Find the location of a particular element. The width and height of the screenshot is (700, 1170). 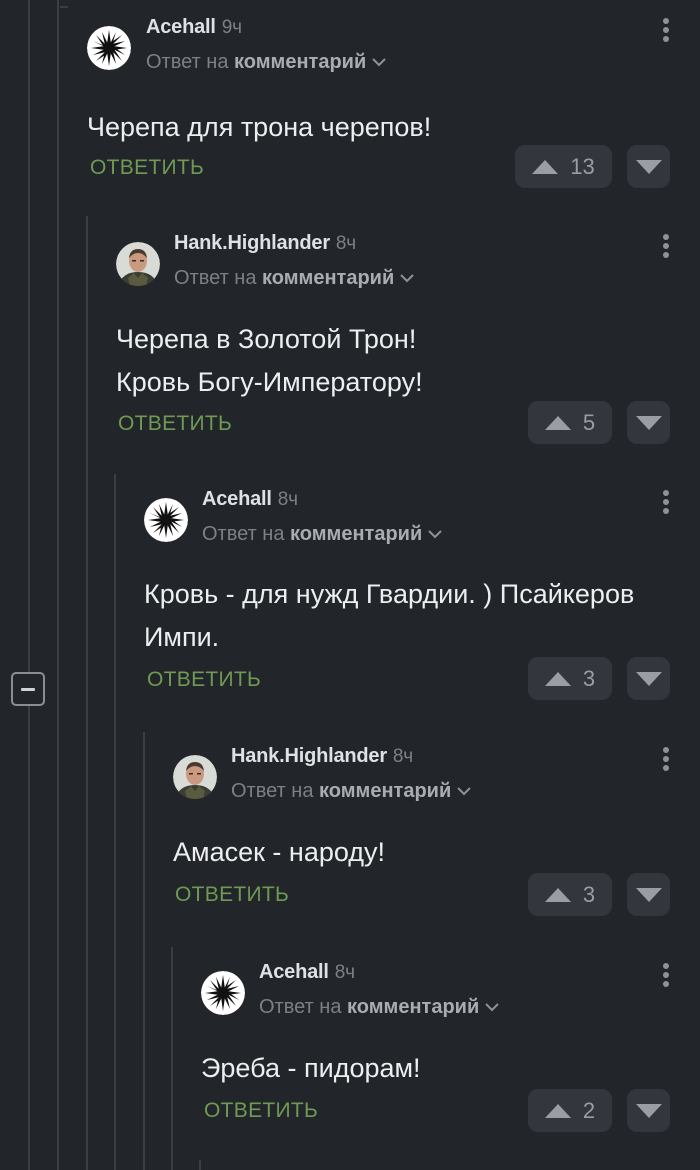

comment-text: Амасек - народу! is located at coordinates (426, 852).